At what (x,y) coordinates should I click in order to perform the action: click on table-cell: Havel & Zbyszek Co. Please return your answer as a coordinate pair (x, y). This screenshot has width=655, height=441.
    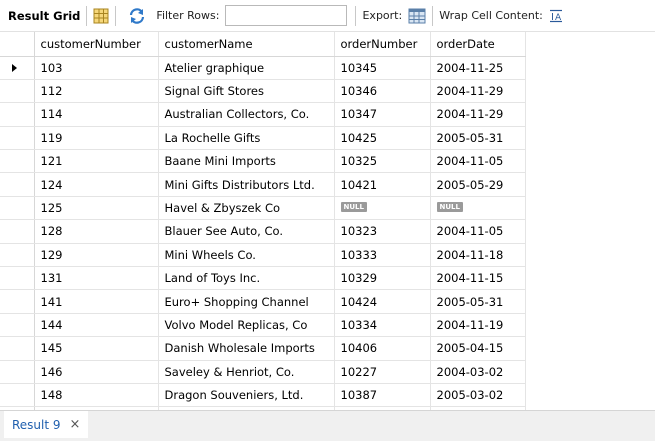
    Looking at the image, I should click on (246, 208).